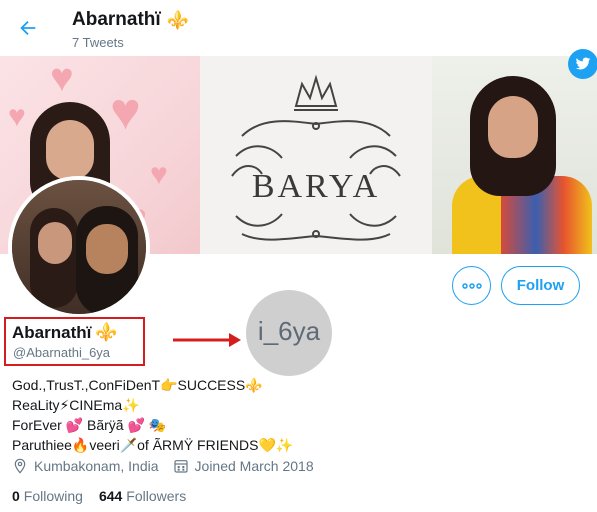 This screenshot has height=512, width=597. What do you see at coordinates (76, 405) in the screenshot?
I see `bio-line: ReaLity⚡CINEma✨` at bounding box center [76, 405].